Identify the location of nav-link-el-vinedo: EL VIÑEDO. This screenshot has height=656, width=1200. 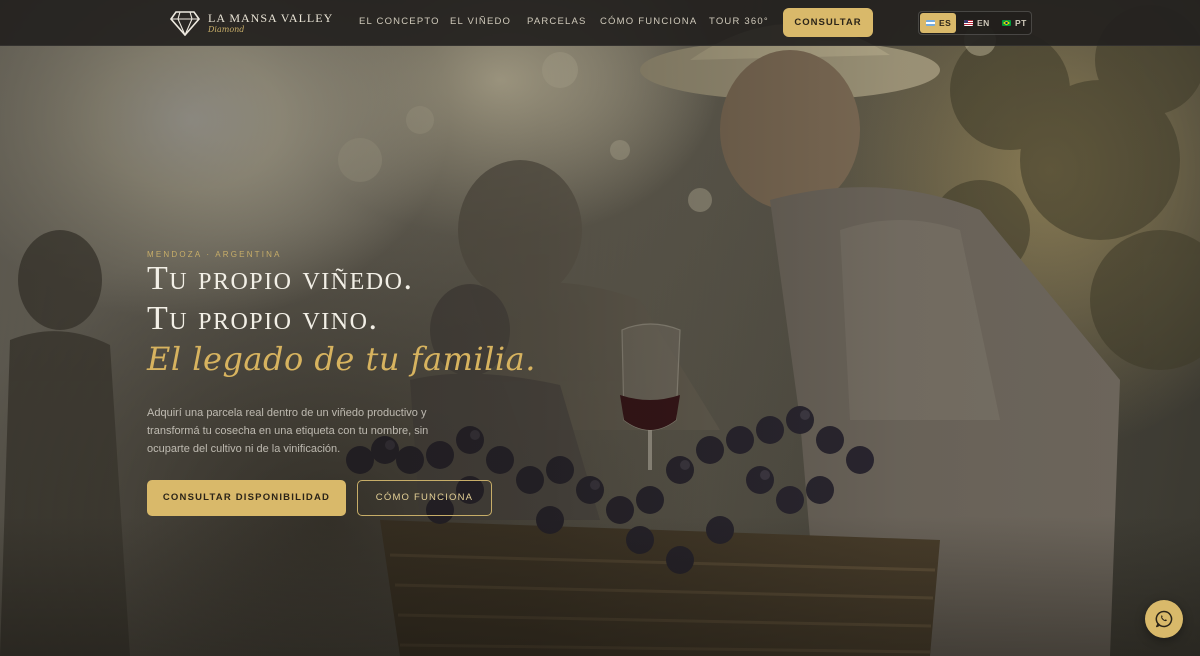
(480, 23).